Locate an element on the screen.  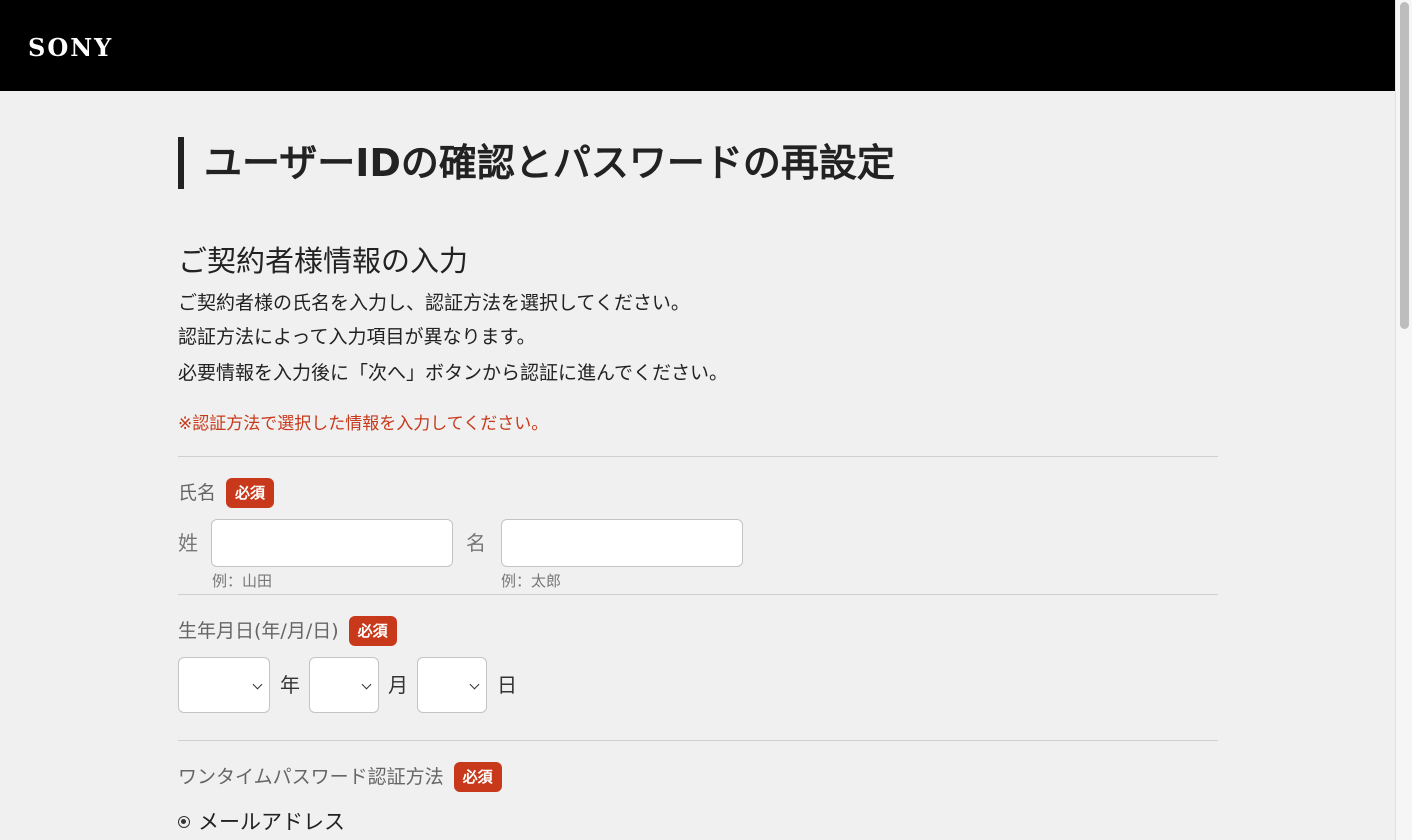
description-line-3: 必要情報を入力後に「次へ」ボタンから認証に進んでください。 is located at coordinates (453, 373).